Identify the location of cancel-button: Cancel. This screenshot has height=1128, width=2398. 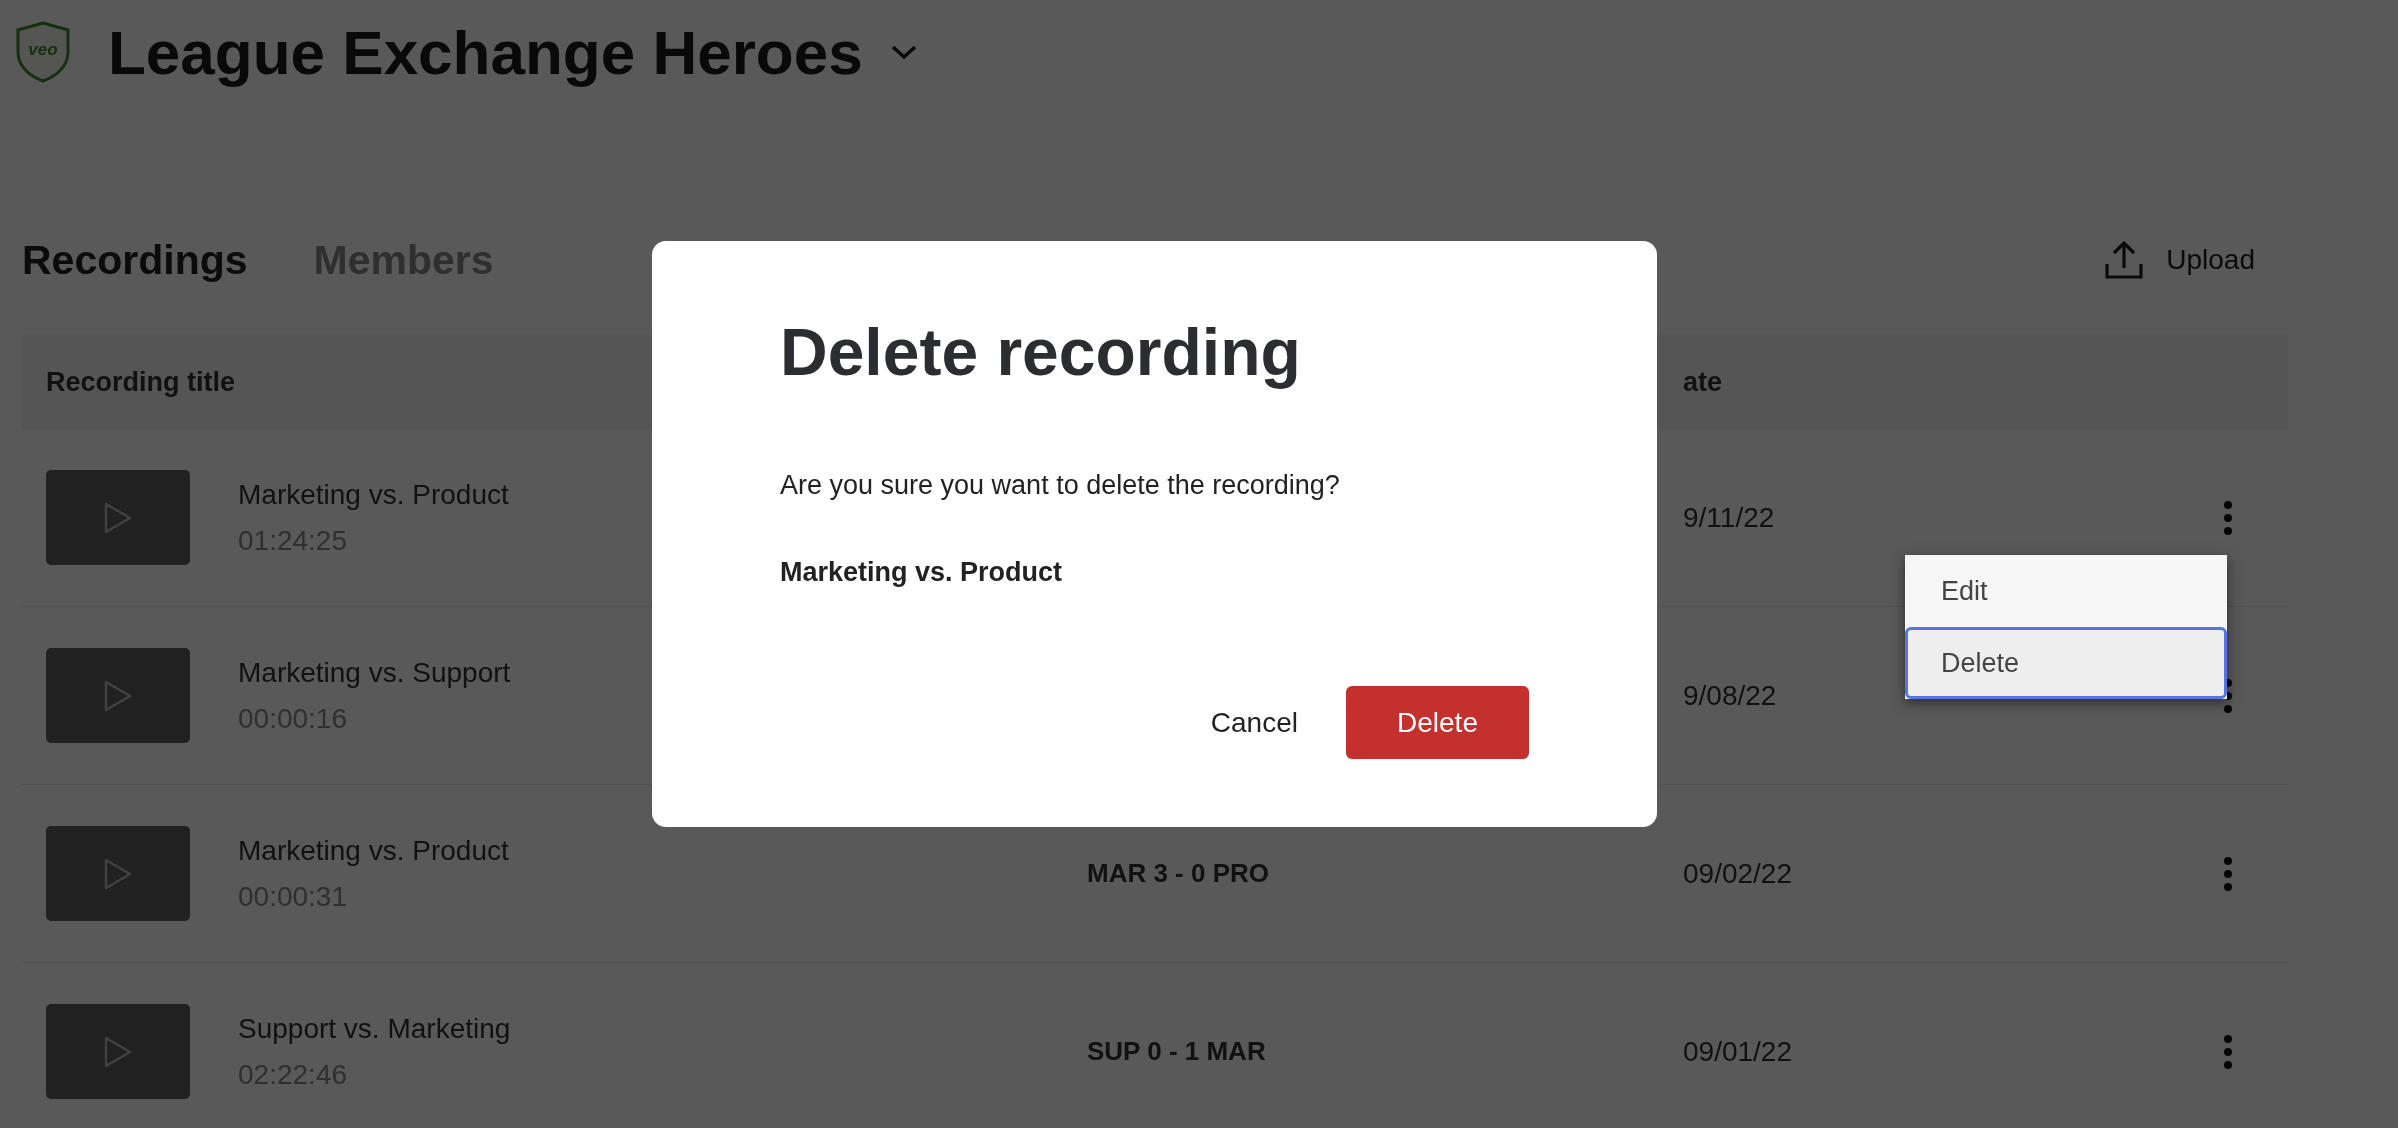
(1254, 722).